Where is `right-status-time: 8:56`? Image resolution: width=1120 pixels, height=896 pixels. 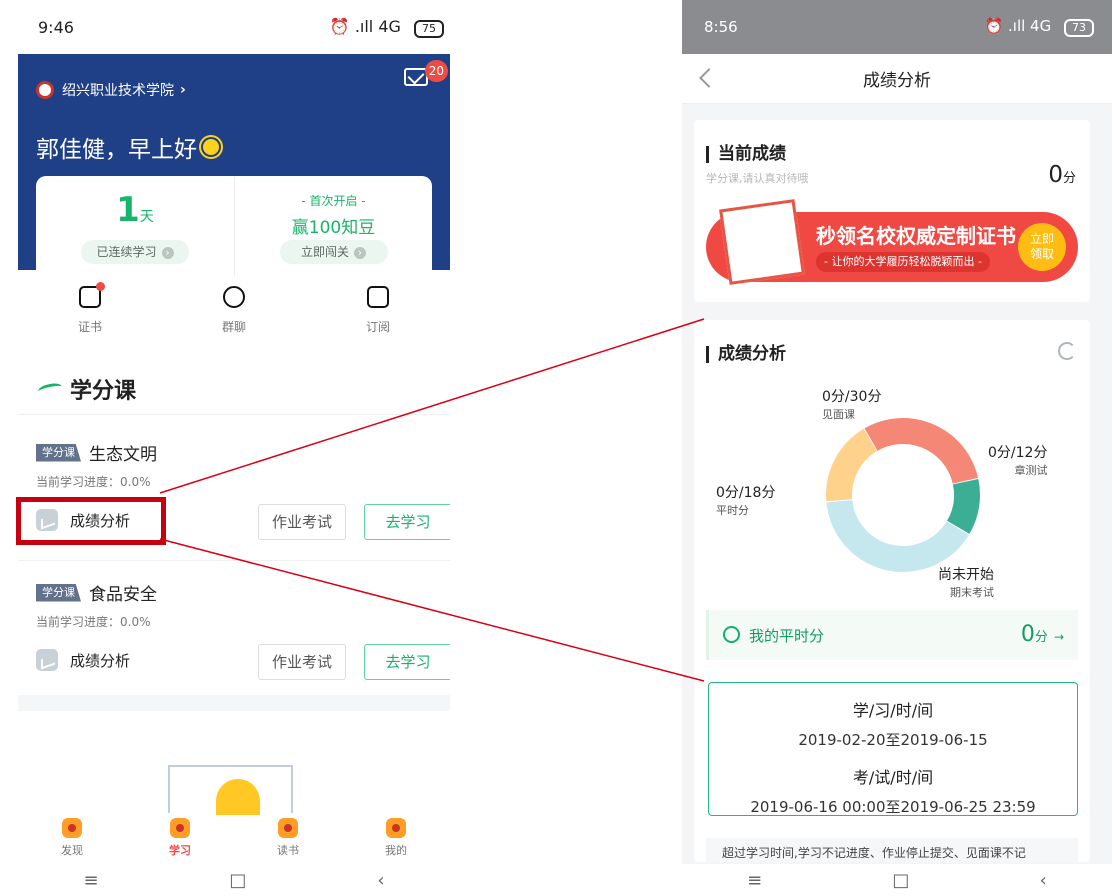 right-status-time: 8:56 is located at coordinates (721, 27).